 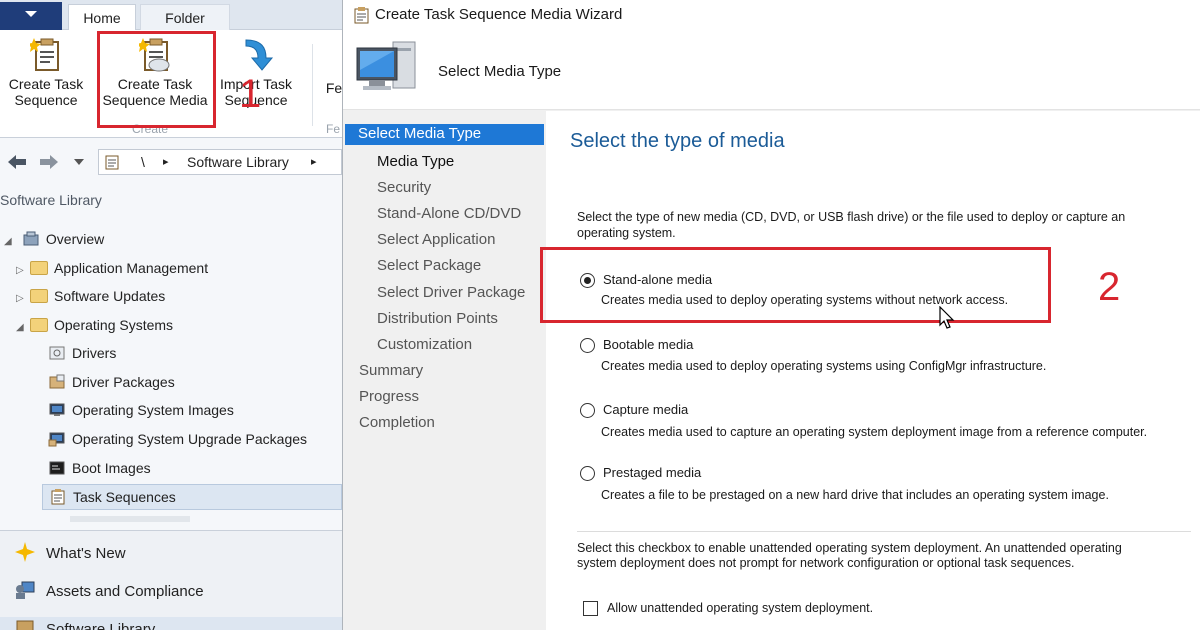 I want to click on create-task-sequence-button: Create Task Sequence, so click(x=46, y=72).